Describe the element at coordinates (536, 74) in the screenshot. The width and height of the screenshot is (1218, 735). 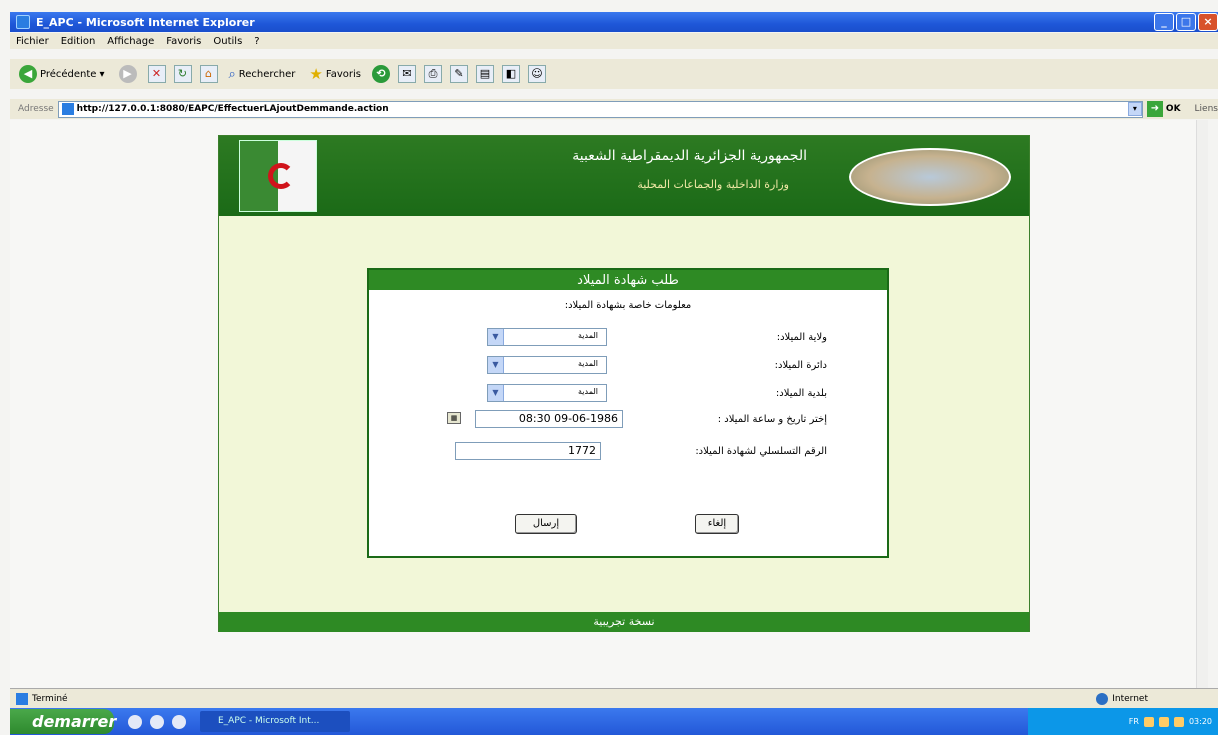
I see `messenger-icon: ☺` at that location.